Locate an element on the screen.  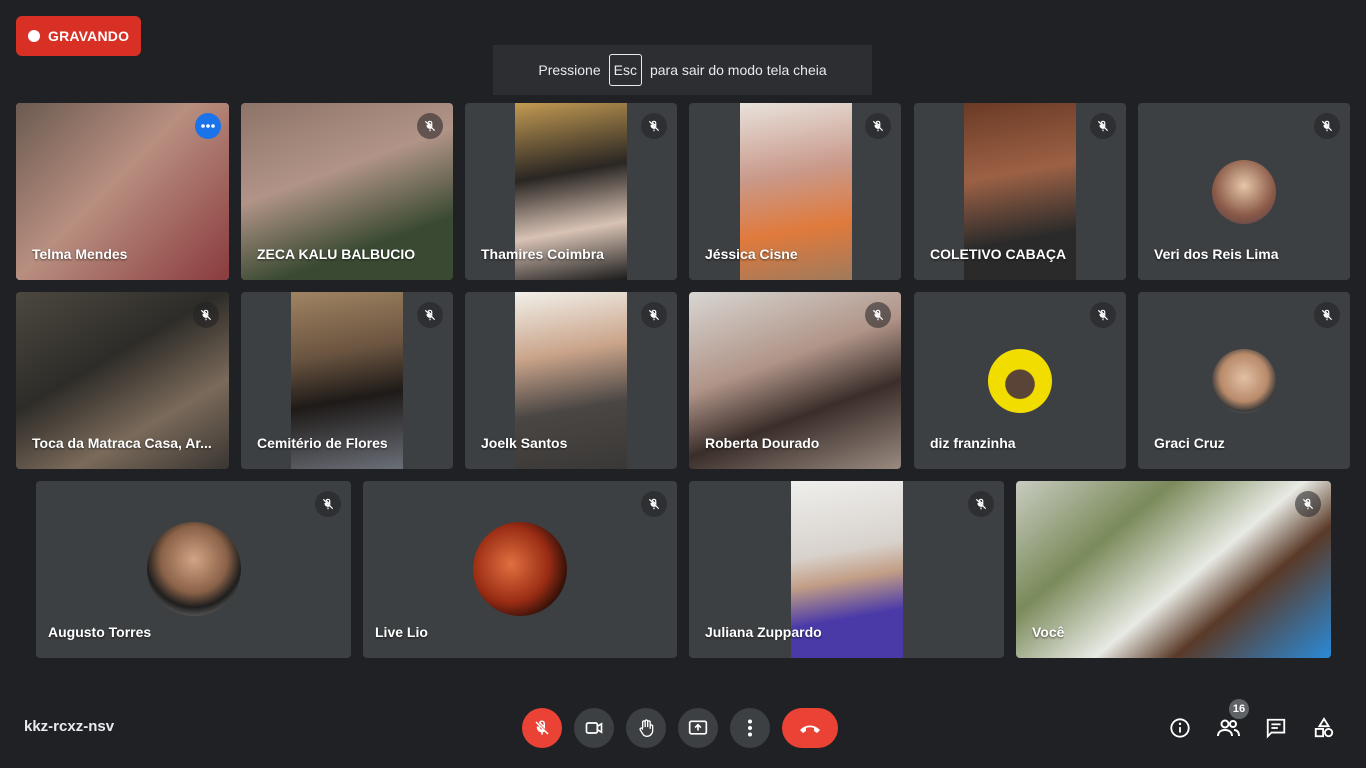
raise-hand-icon is located at coordinates (646, 728).